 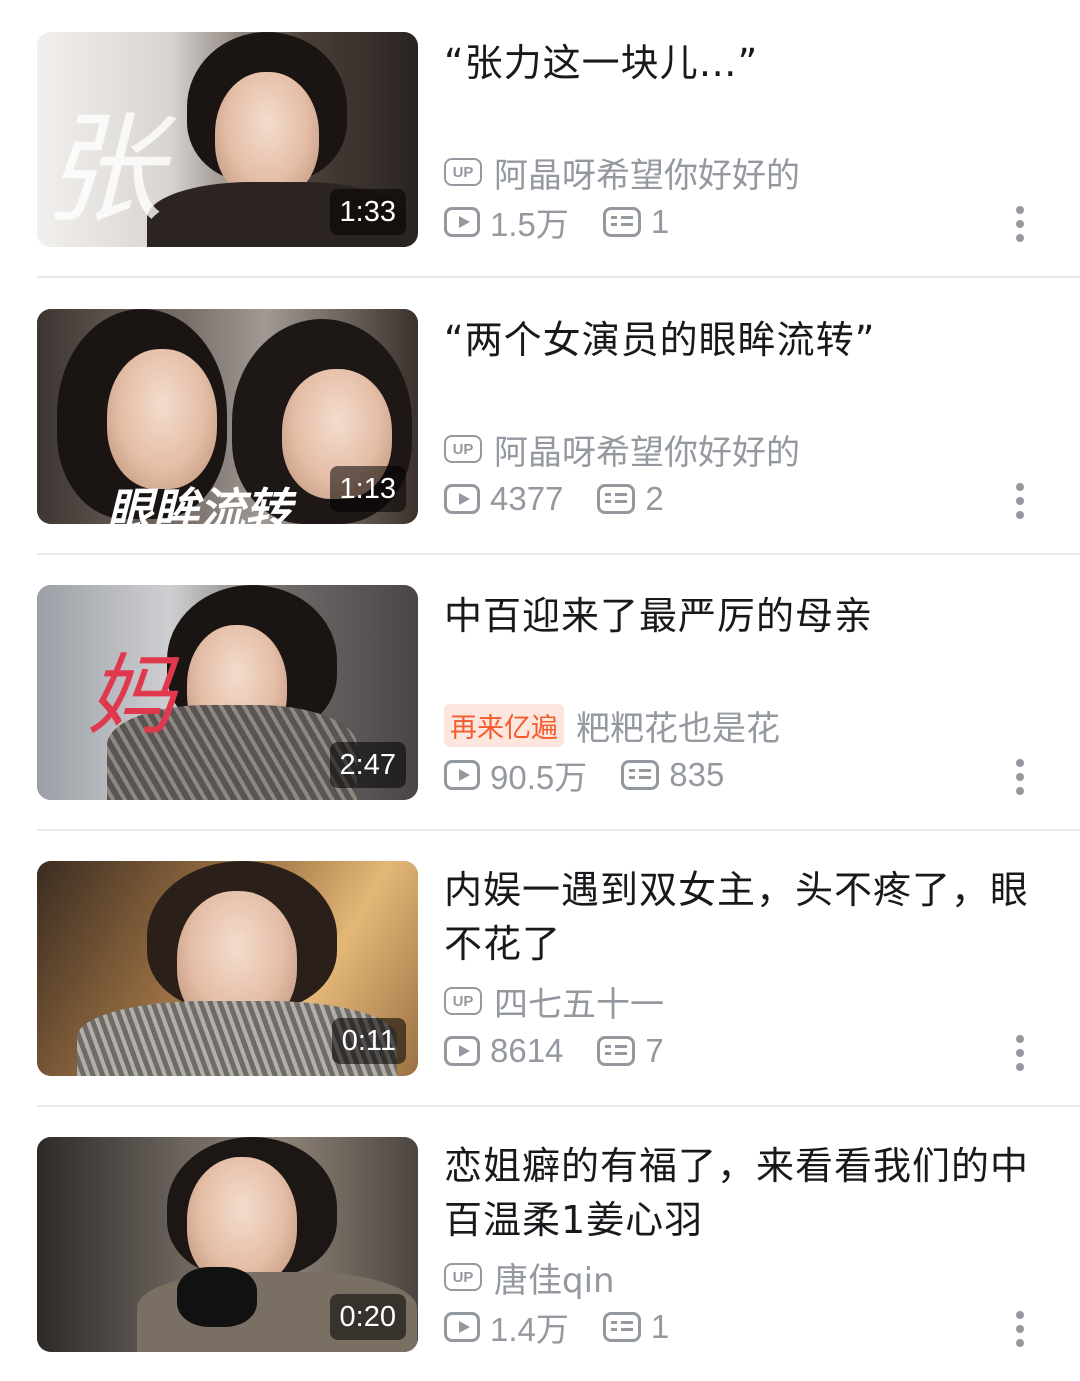 What do you see at coordinates (573, 1327) in the screenshot?
I see `stats-row: 1.4万 1` at bounding box center [573, 1327].